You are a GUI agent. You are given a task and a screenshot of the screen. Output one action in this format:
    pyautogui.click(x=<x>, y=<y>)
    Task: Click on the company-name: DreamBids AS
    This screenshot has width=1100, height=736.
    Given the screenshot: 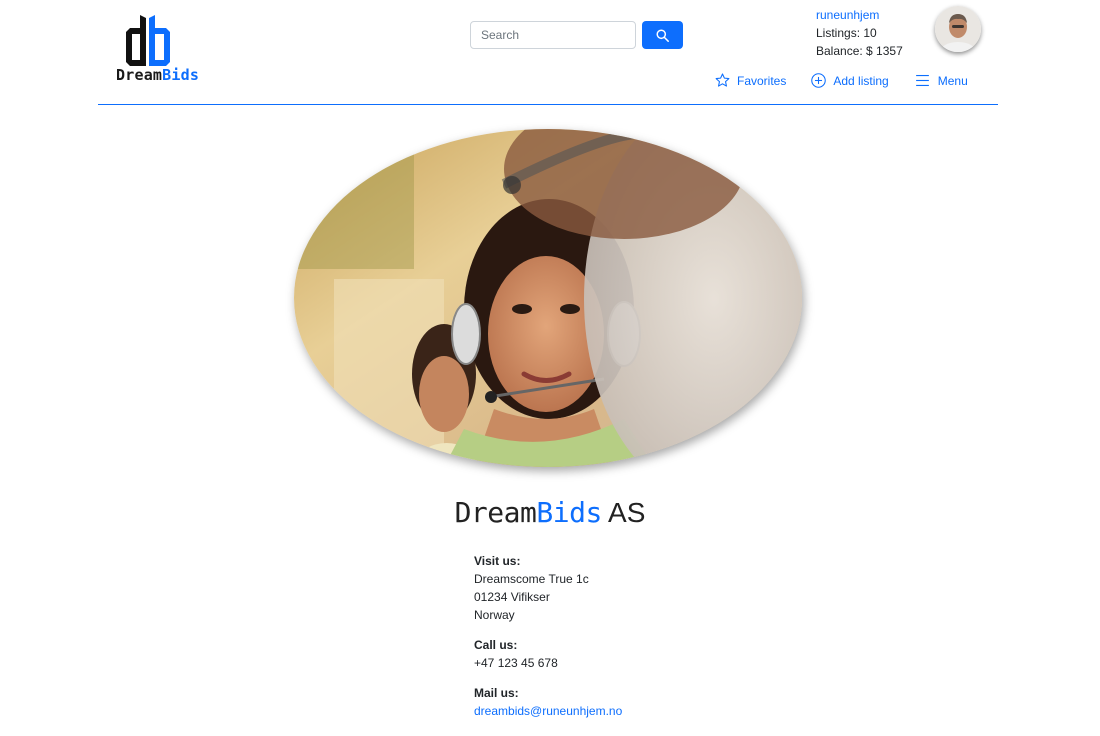 What is the action you would take?
    pyautogui.click(x=550, y=512)
    